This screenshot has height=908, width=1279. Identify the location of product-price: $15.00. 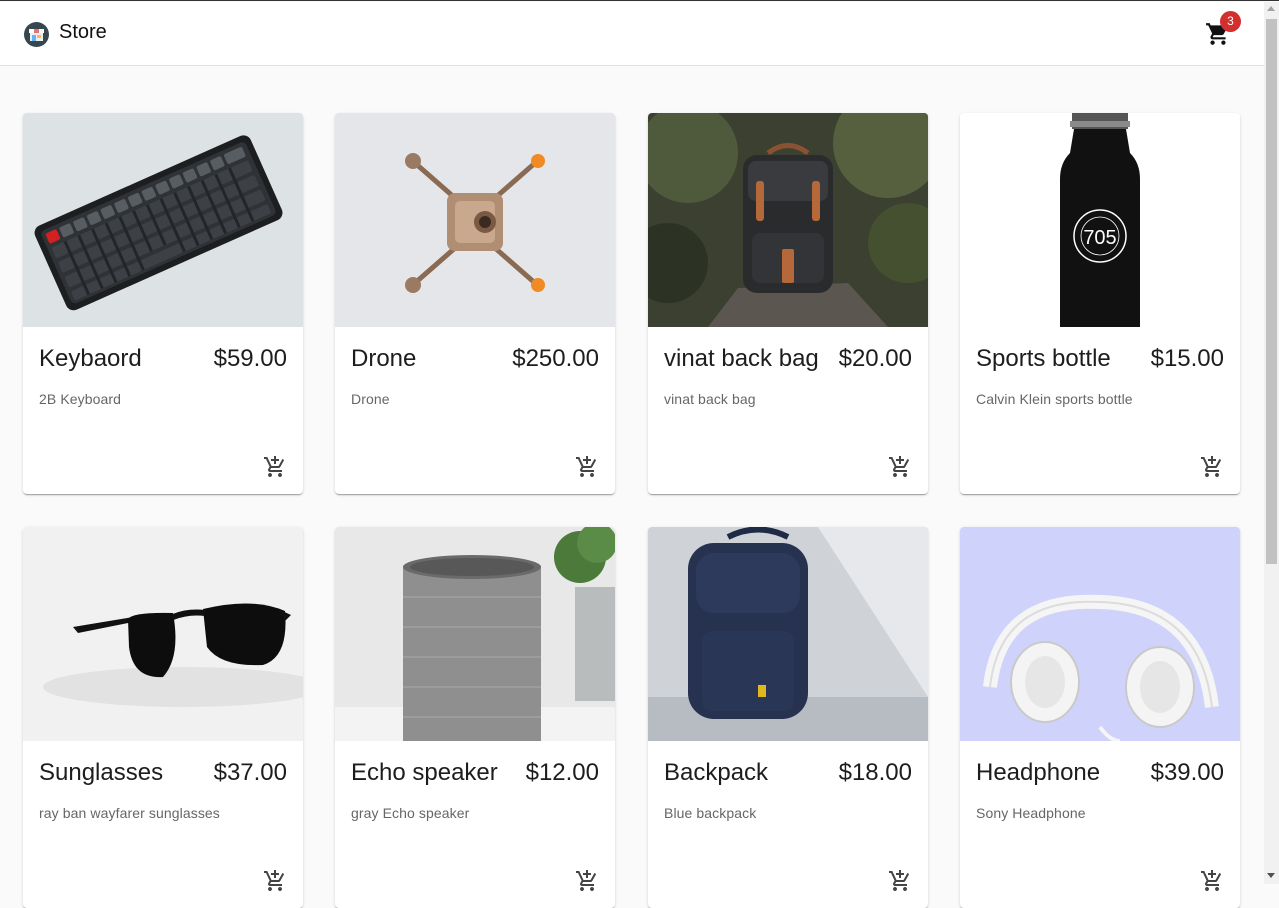
(1187, 358).